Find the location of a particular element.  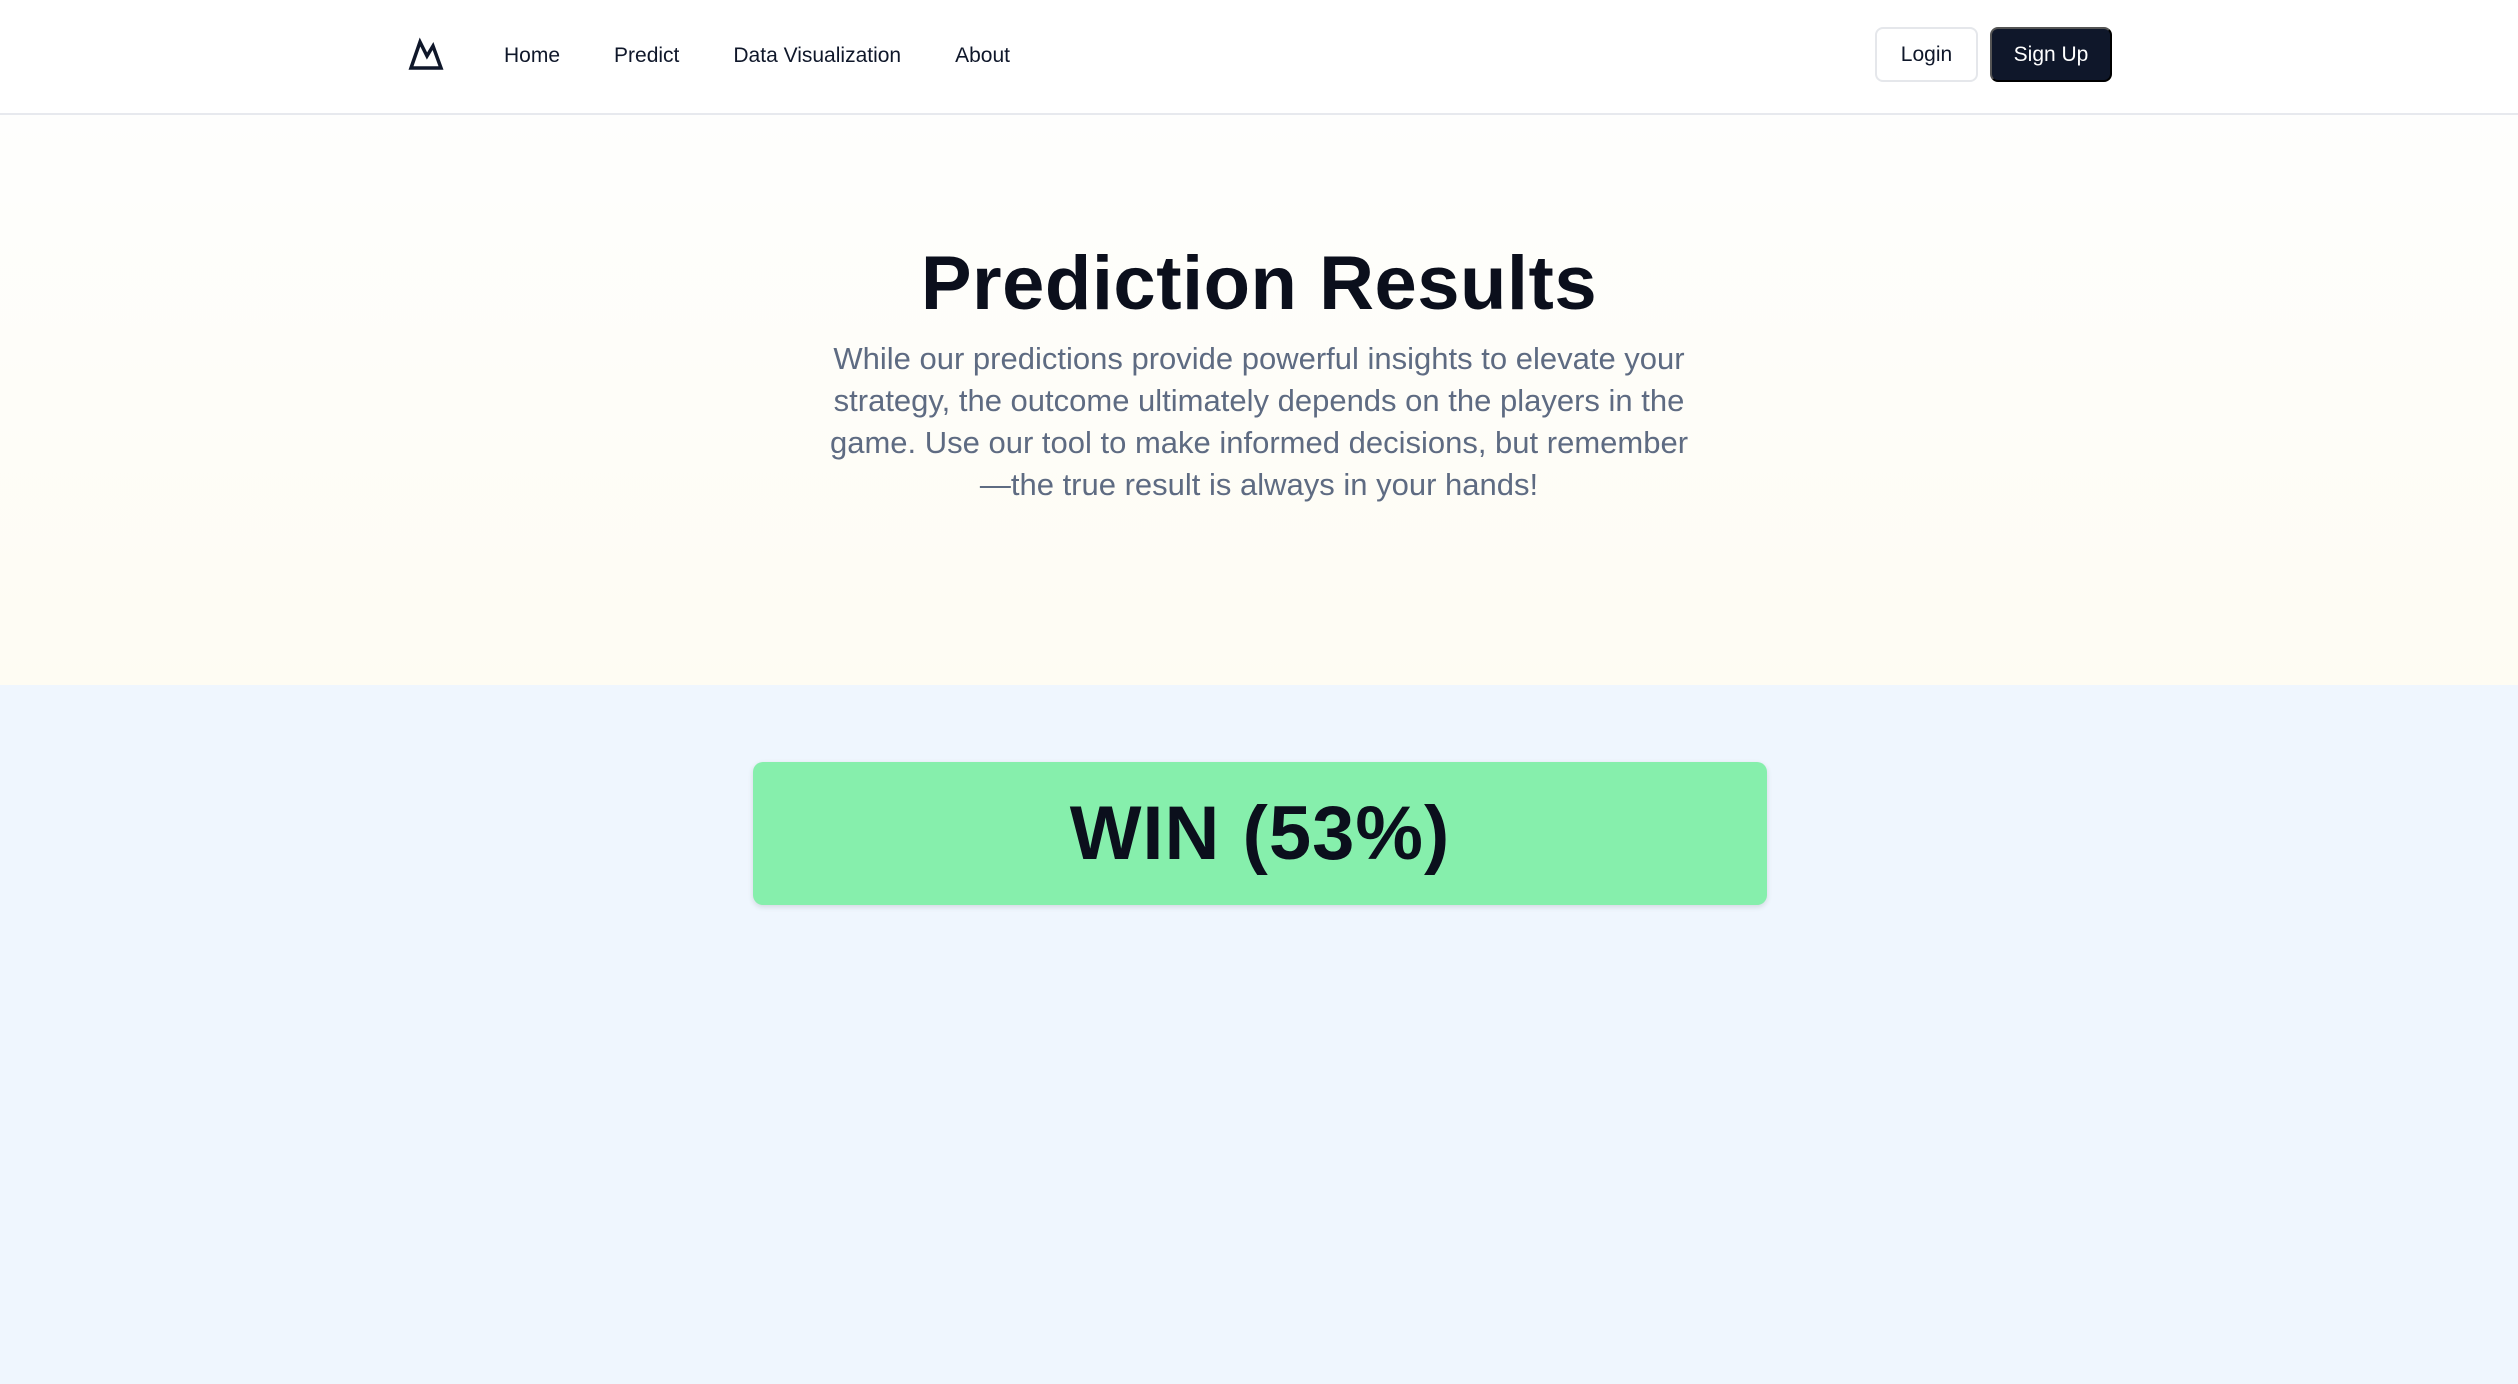

nav-link-home: Home is located at coordinates (532, 56).